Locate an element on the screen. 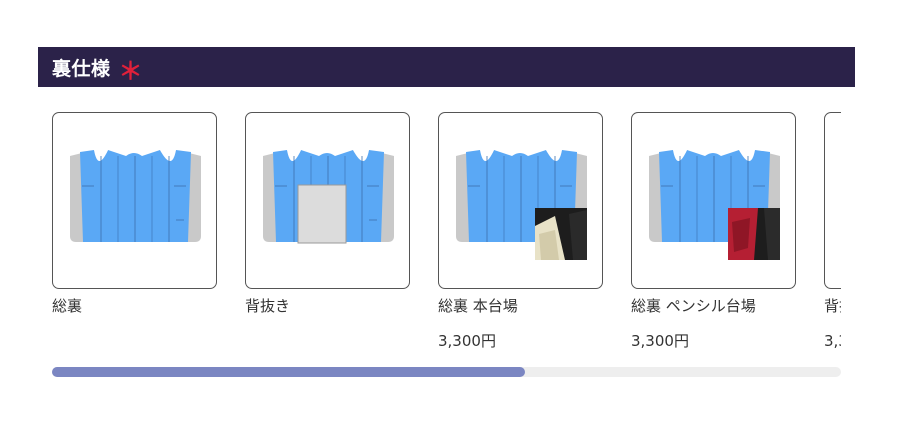  option-label: 背抜き 本台場 is located at coordinates (832, 306).